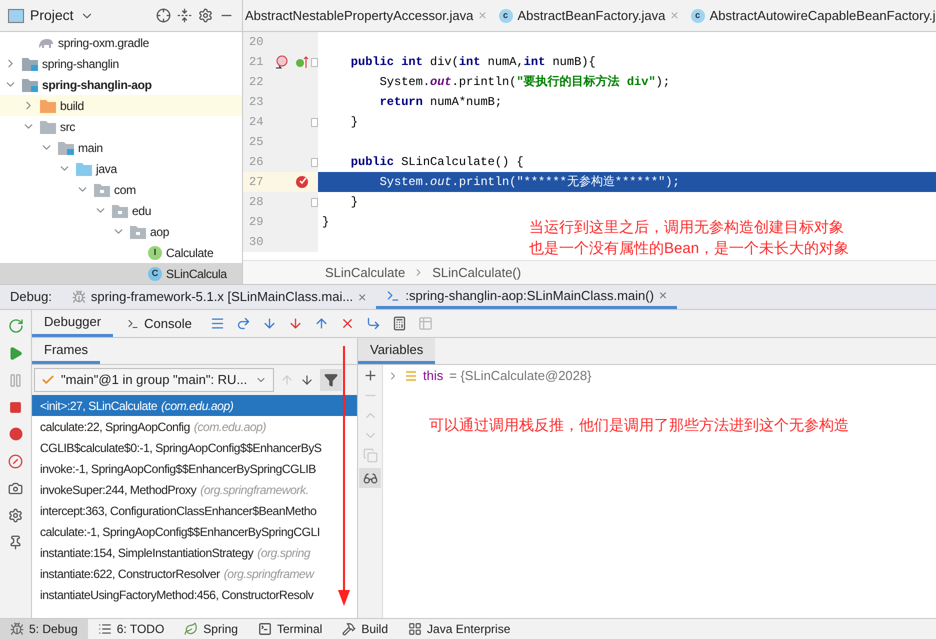  I want to click on stack-frame: instantiate:622, ConstructorResolver (org.springframew, so click(194, 573).